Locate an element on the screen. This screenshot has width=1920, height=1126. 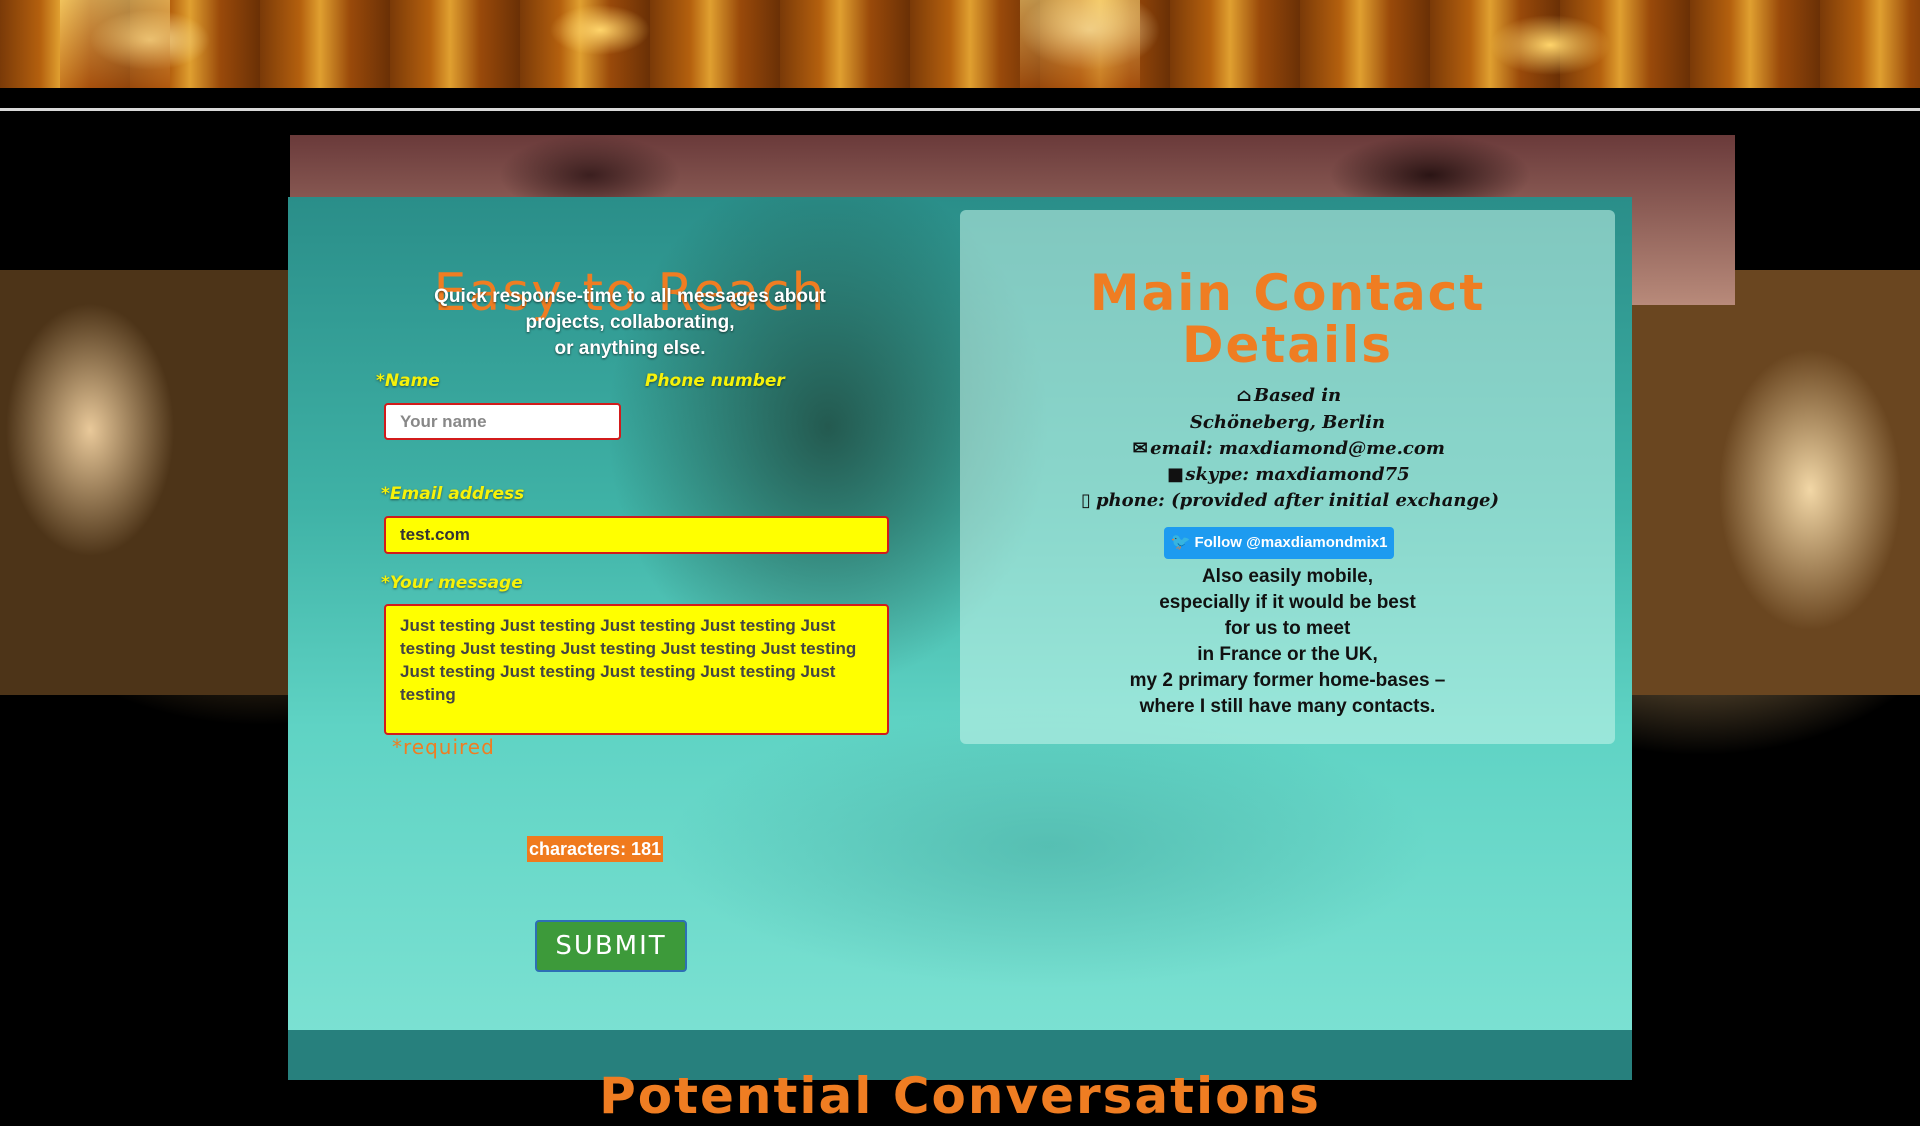
tagline-line: projects, collaborating, is located at coordinates (630, 322).